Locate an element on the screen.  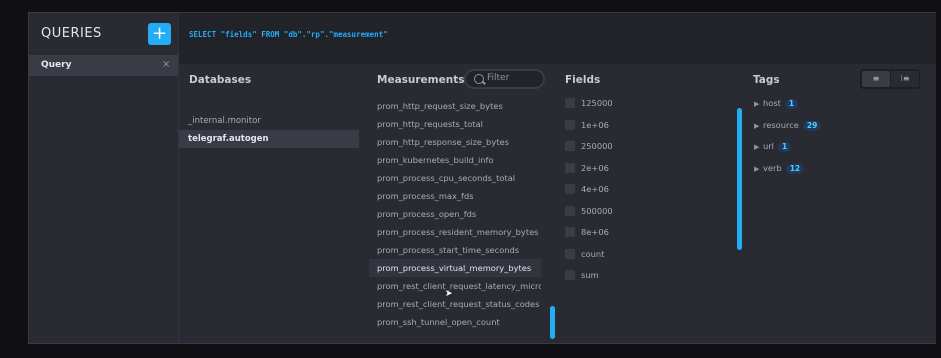
measurement-item: prom_process_max_fds is located at coordinates (455, 196).